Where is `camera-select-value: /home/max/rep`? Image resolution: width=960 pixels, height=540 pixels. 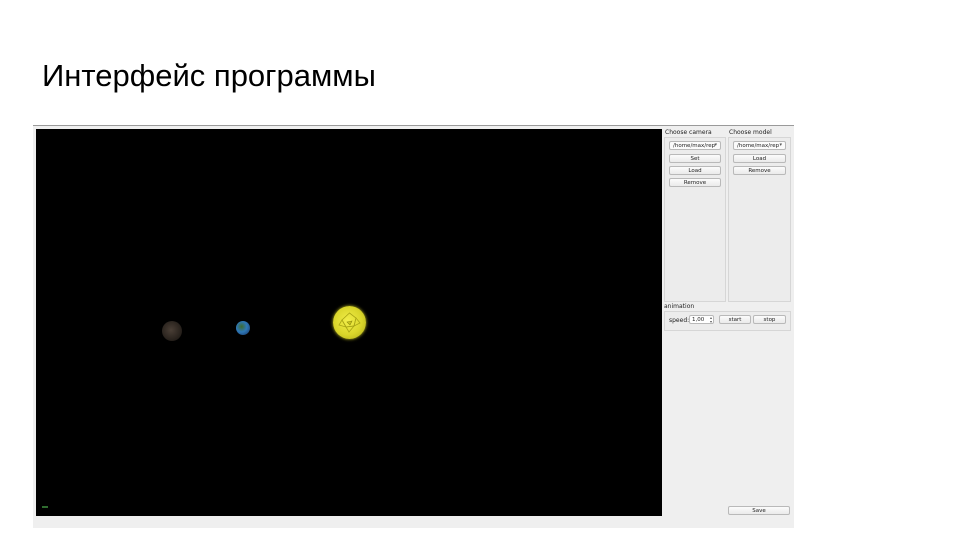 camera-select-value: /home/max/rep is located at coordinates (694, 145).